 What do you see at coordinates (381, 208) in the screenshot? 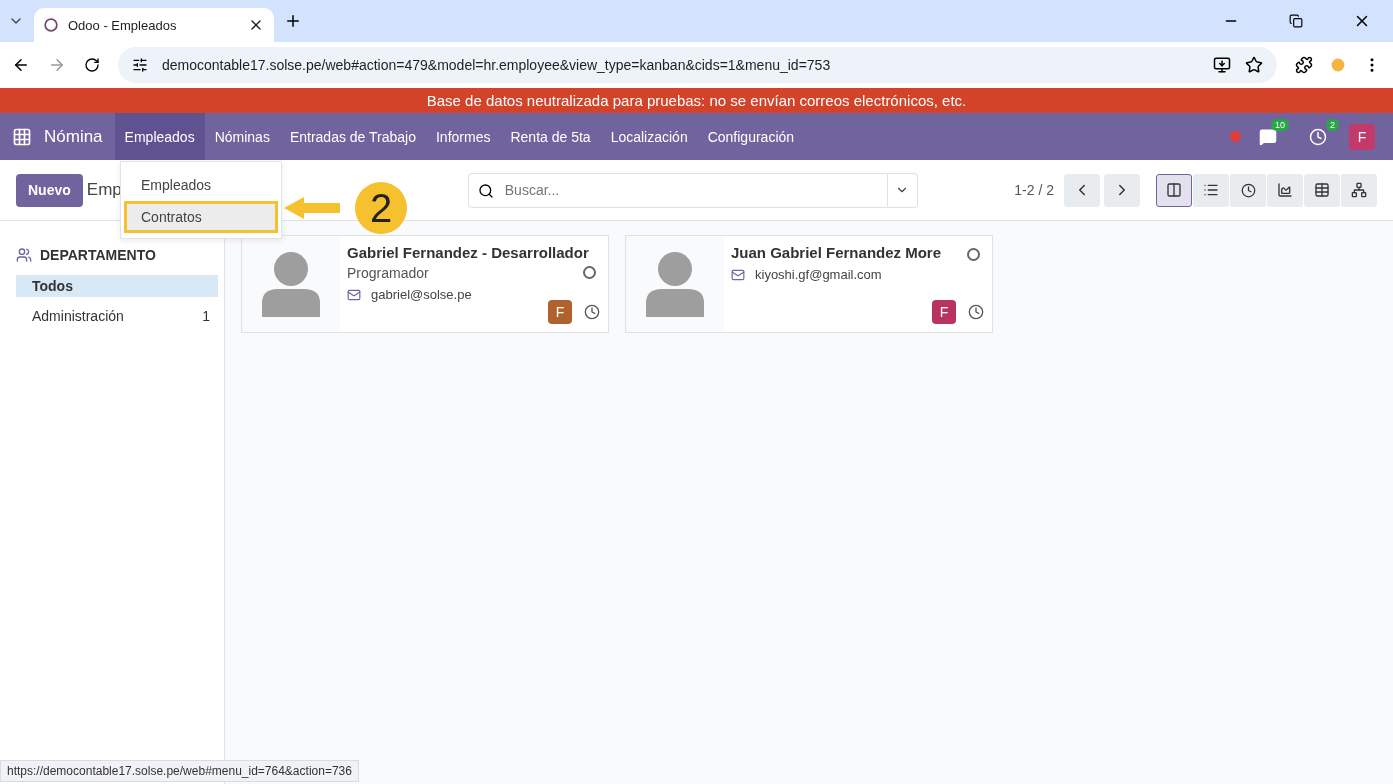
I see `step-number: 2` at bounding box center [381, 208].